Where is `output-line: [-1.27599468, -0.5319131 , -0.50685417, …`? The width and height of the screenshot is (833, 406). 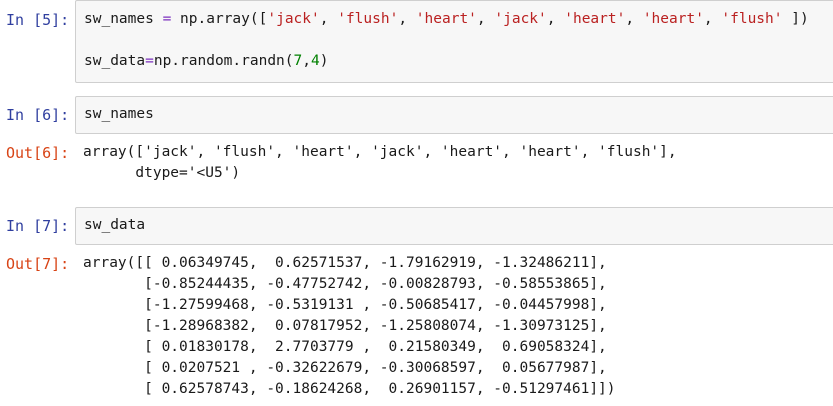 output-line: [-1.27599468, -0.5319131 , -0.50685417, … is located at coordinates (345, 305).